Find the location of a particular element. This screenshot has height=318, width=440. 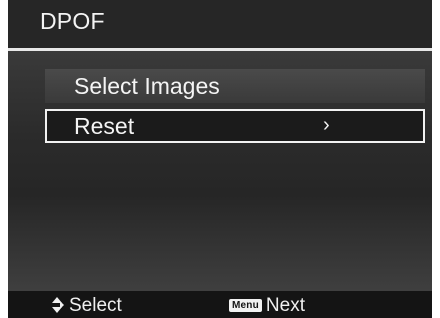

select-hint: Select is located at coordinates (86, 306).